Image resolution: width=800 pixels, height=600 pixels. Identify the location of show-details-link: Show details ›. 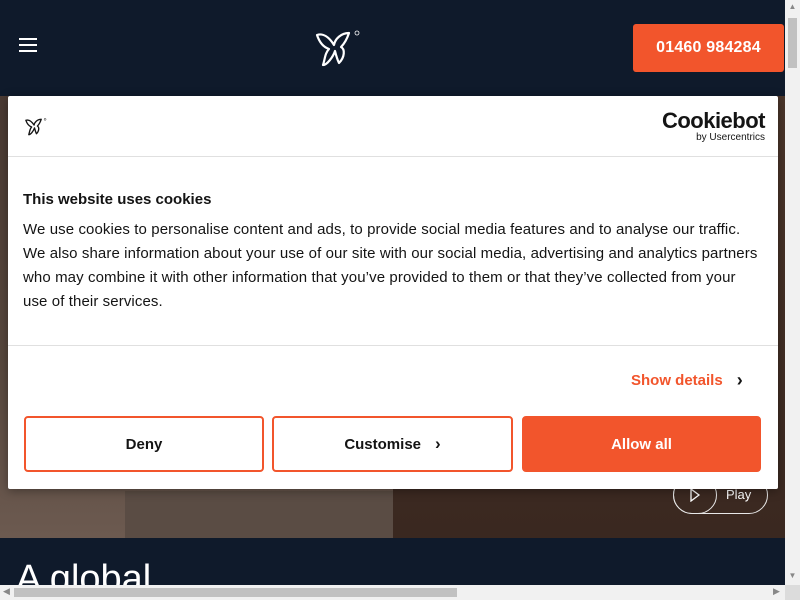
(687, 380).